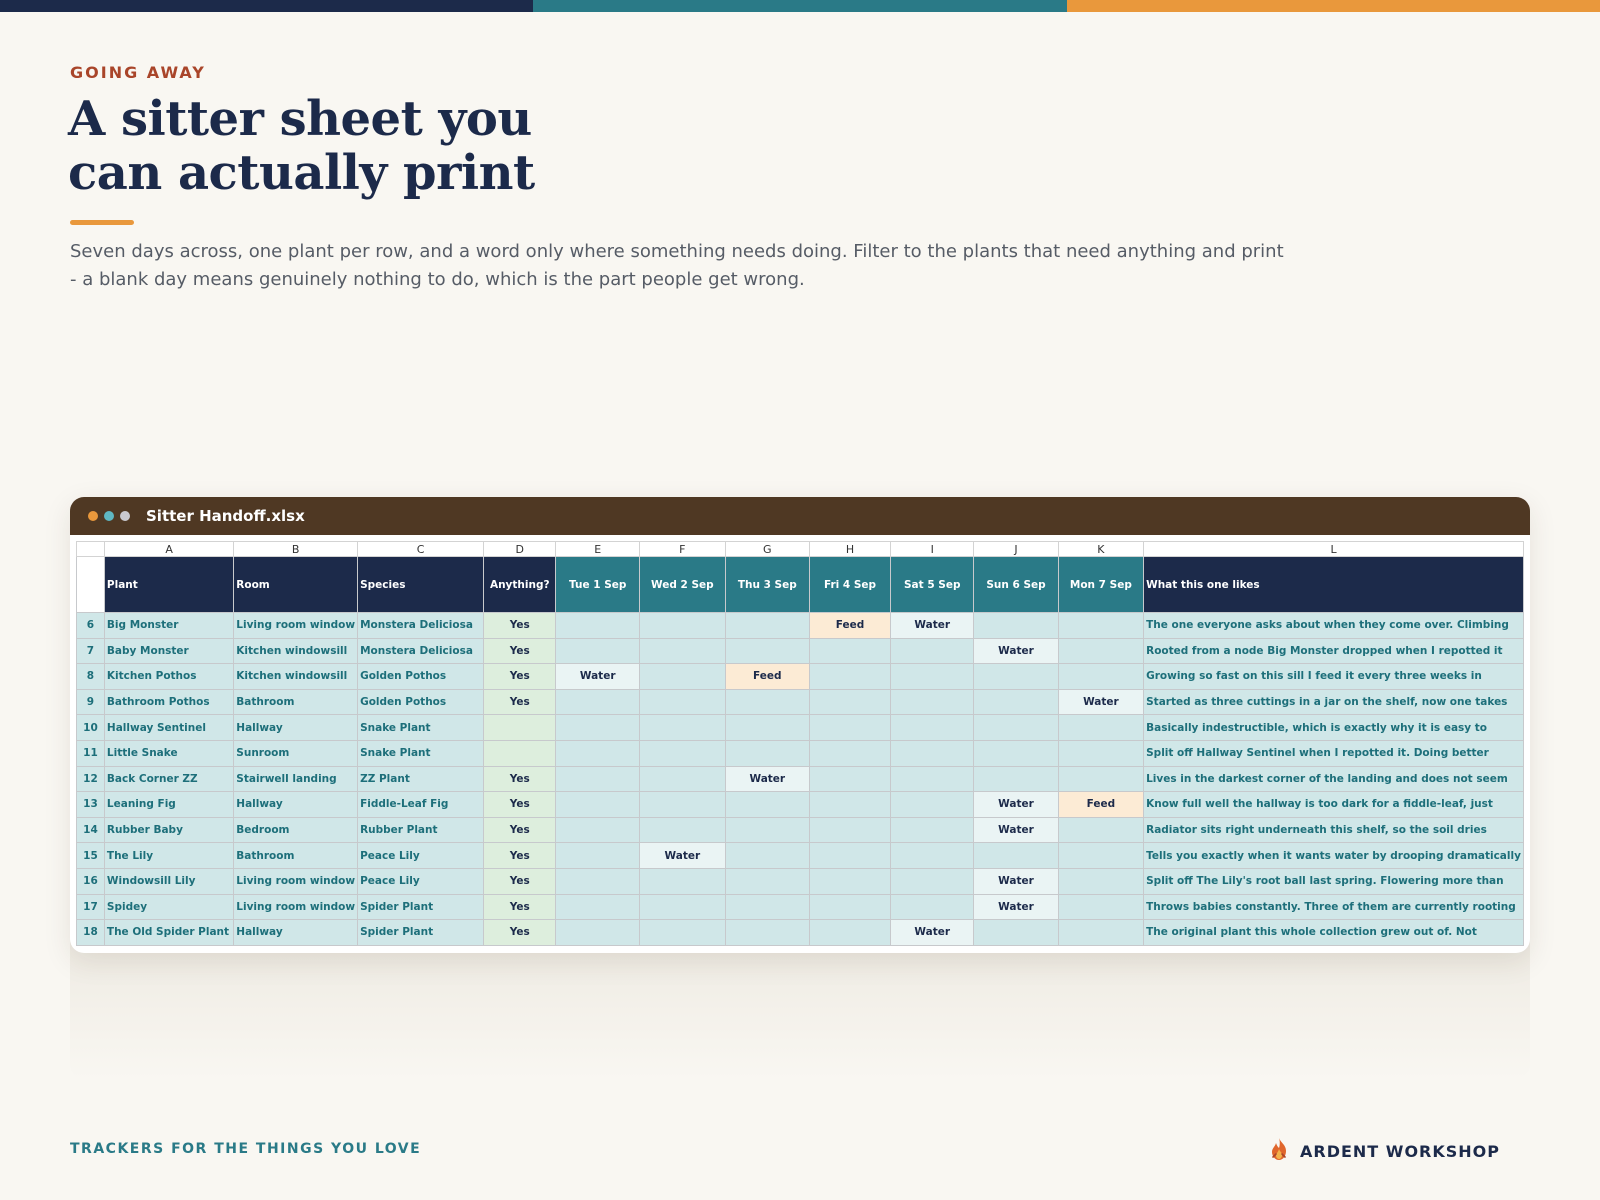  Describe the element at coordinates (169, 779) in the screenshot. I see `plant-cell: Back Corner ZZ` at that location.